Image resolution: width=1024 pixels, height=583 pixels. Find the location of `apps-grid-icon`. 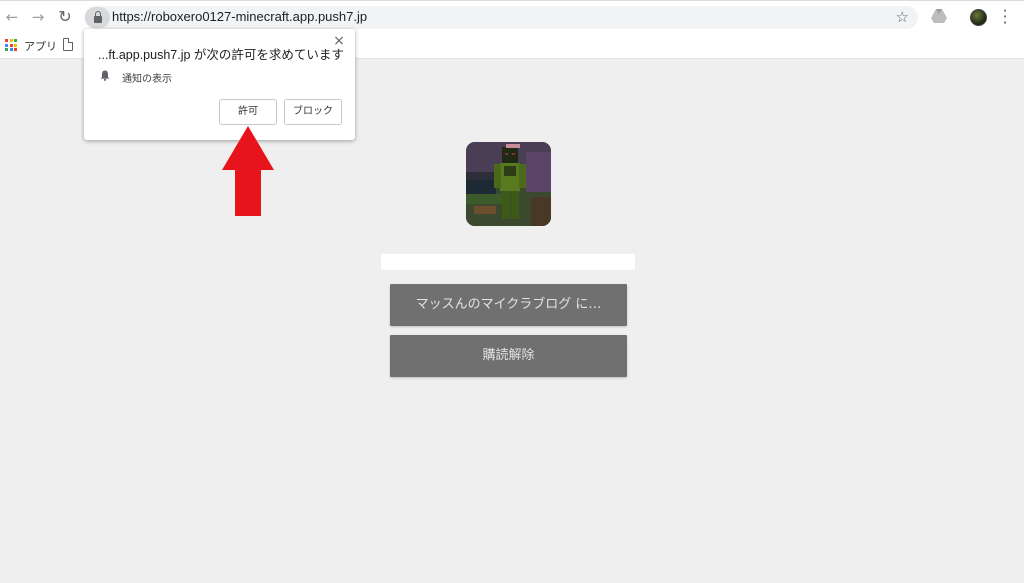

apps-grid-icon is located at coordinates (11, 45).